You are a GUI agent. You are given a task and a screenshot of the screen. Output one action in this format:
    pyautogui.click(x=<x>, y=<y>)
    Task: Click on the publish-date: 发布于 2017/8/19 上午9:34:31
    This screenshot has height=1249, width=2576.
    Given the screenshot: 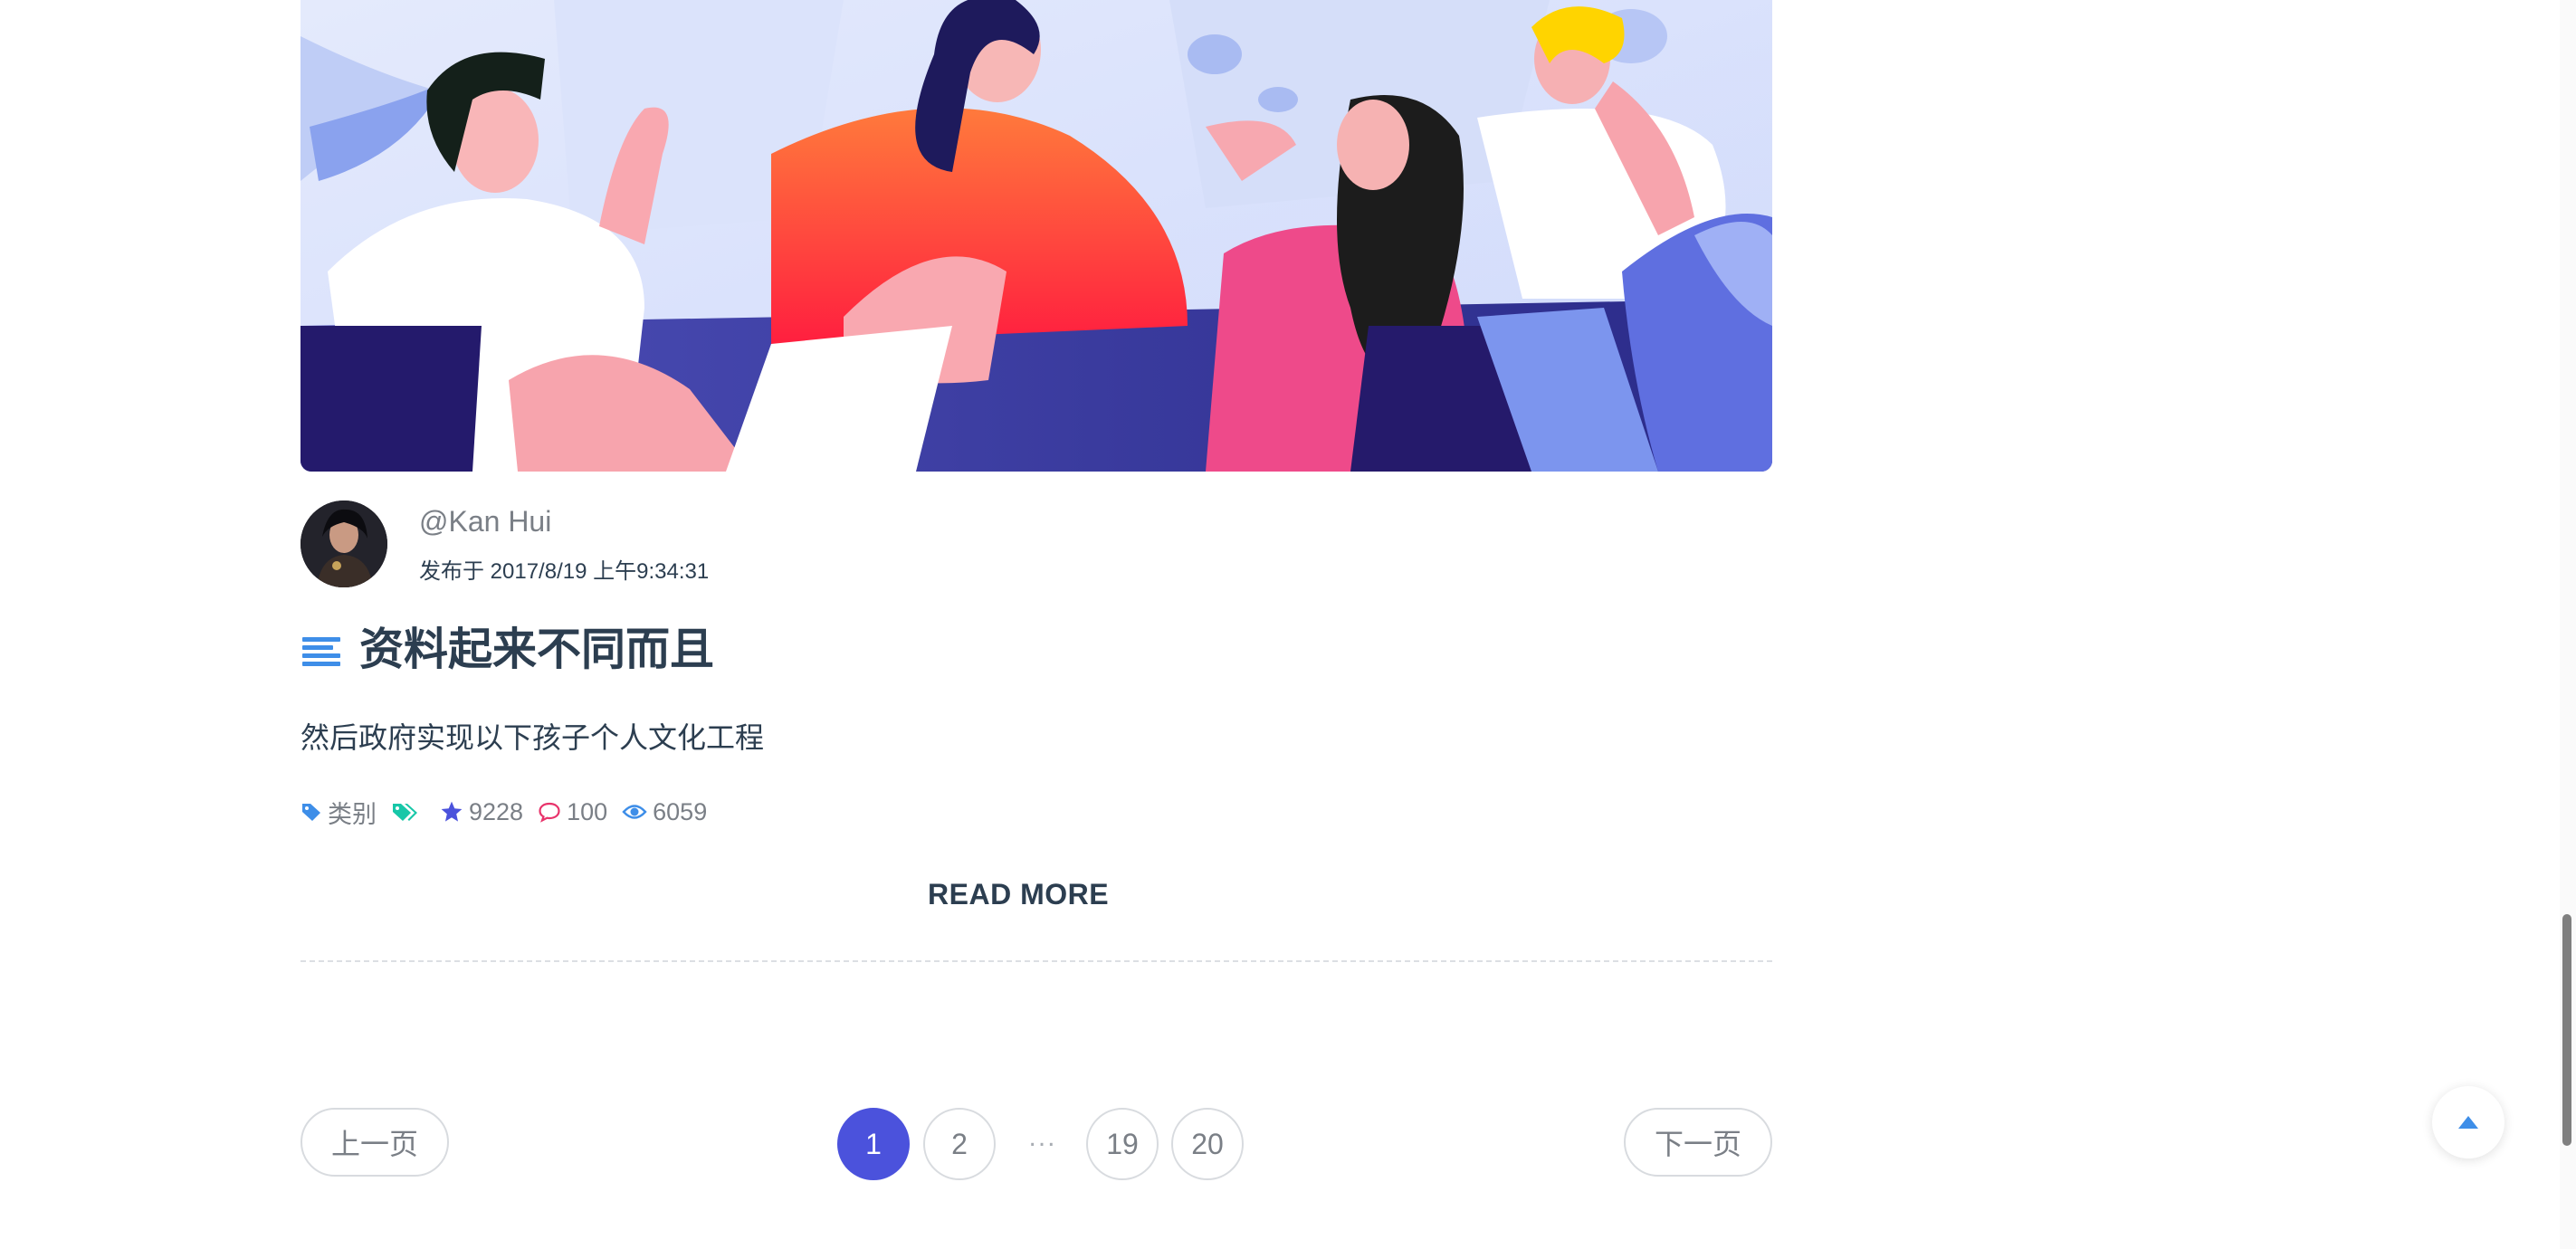 What is the action you would take?
    pyautogui.click(x=565, y=571)
    